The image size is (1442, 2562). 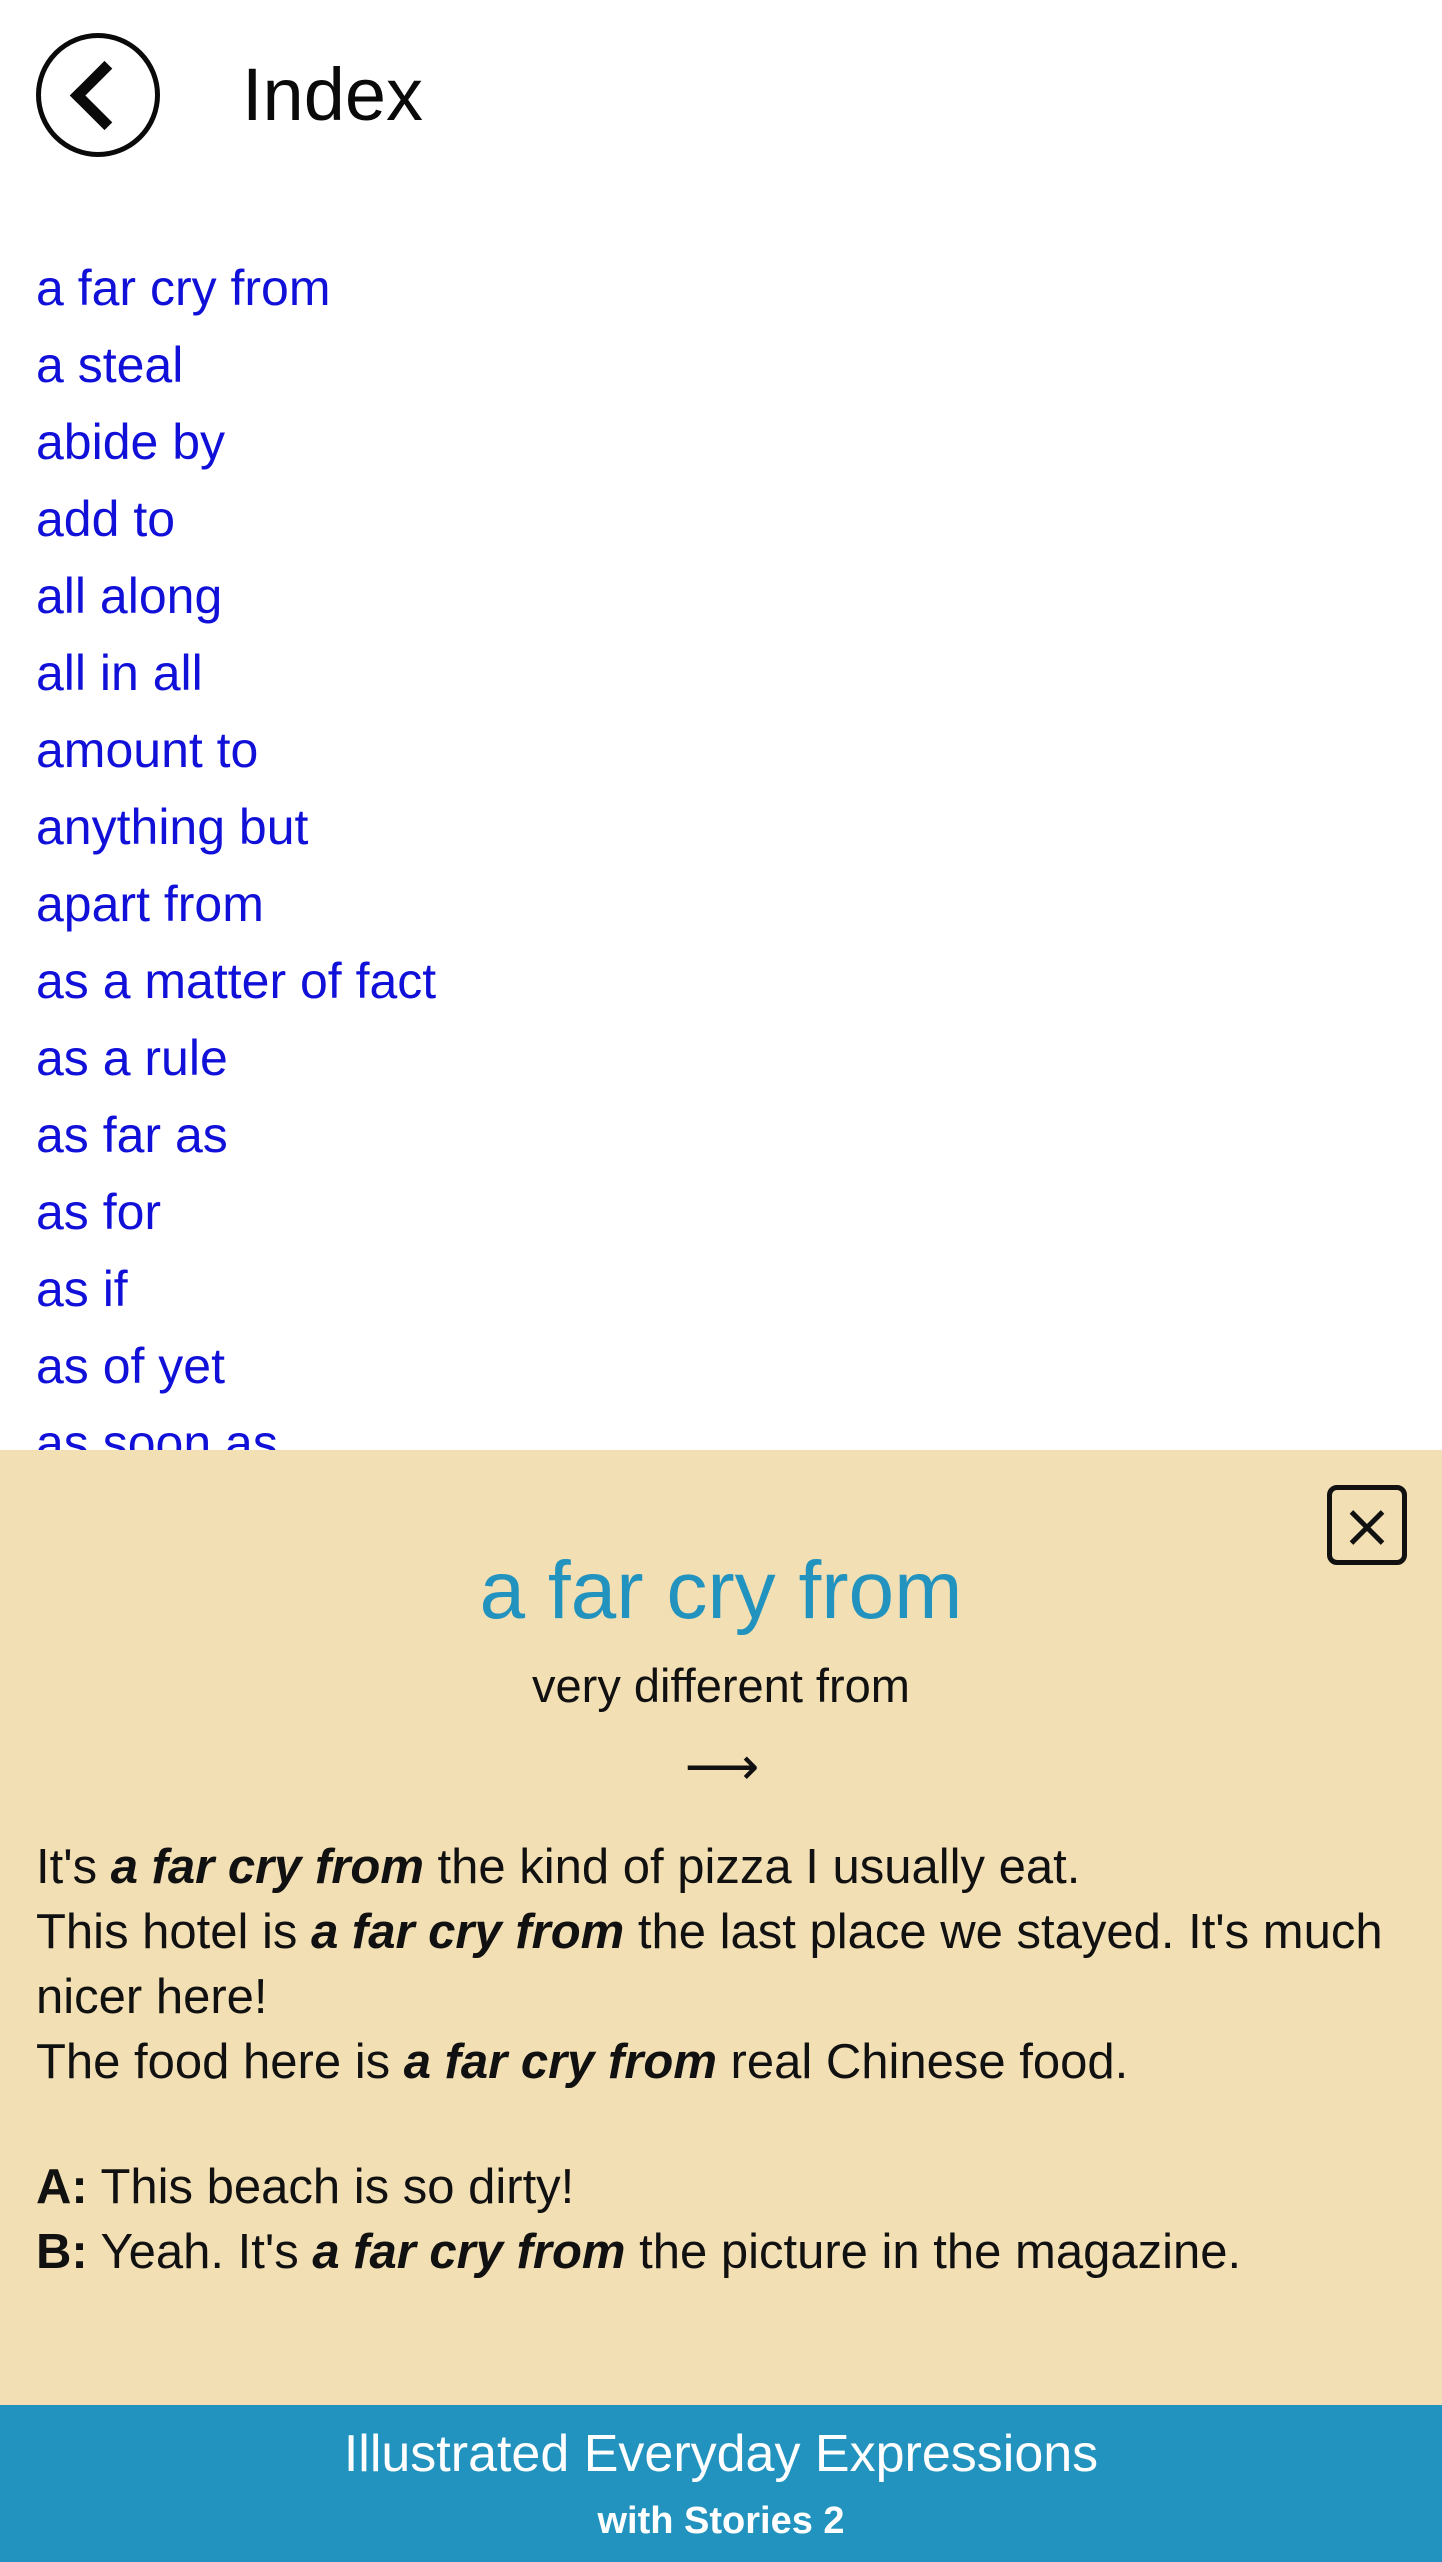 What do you see at coordinates (721, 442) in the screenshot?
I see `index-item: abide by` at bounding box center [721, 442].